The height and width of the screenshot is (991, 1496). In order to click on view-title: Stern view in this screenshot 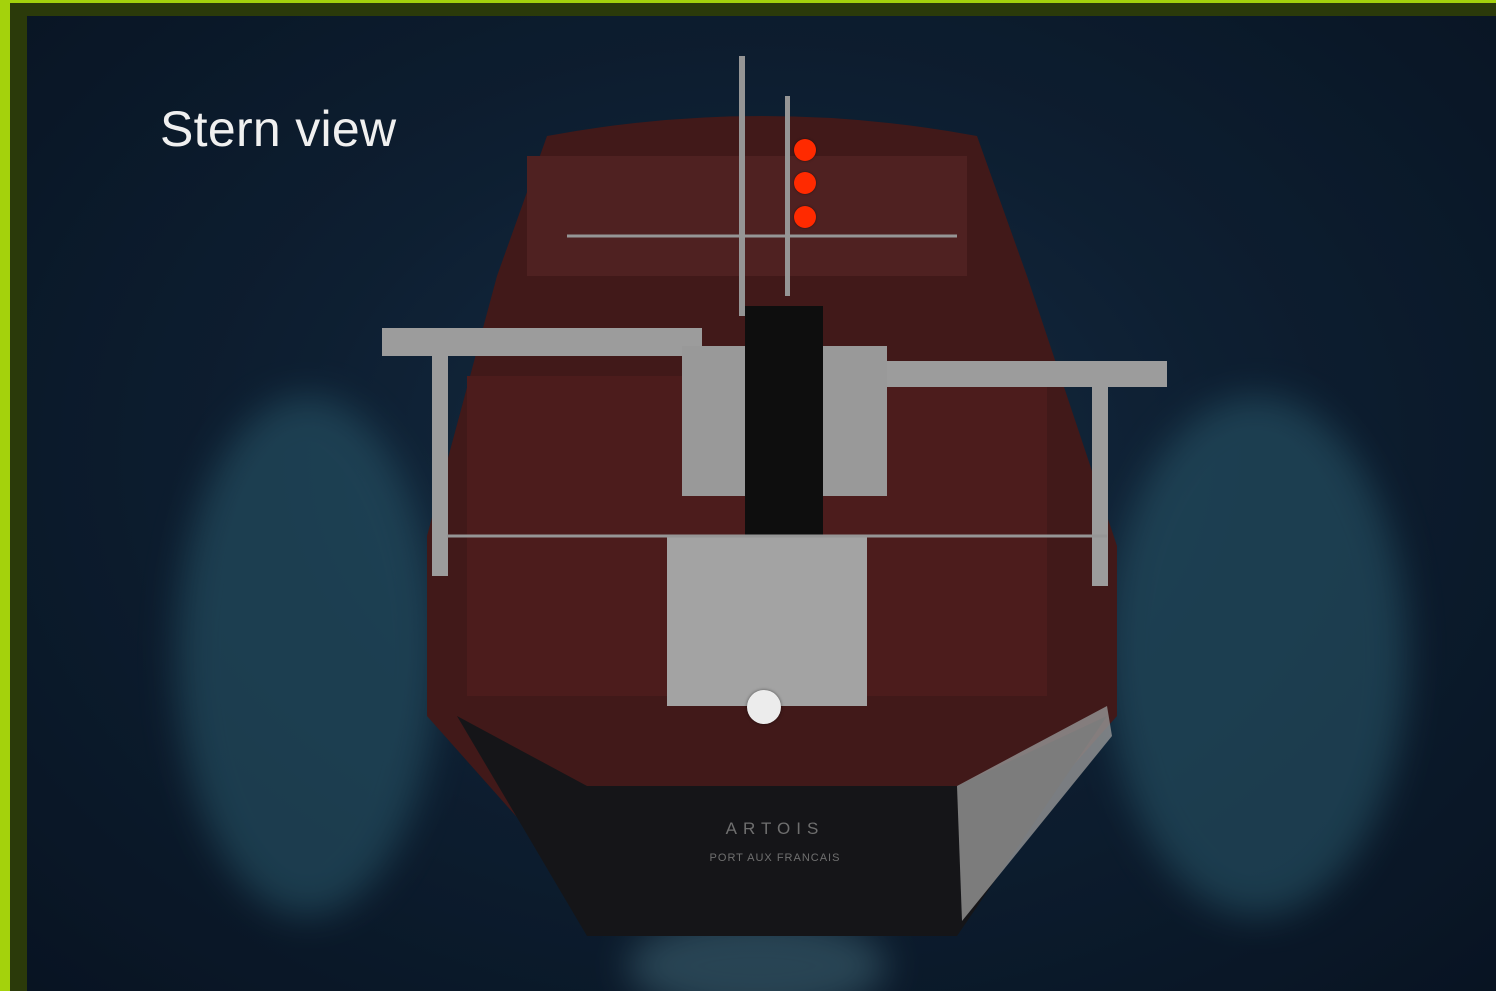, I will do `click(278, 129)`.